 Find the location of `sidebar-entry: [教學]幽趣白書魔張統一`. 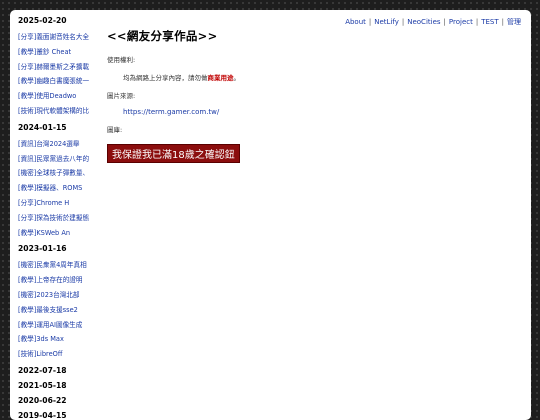

sidebar-entry: [教學]幽趣白書魔張統一 is located at coordinates (60, 81).